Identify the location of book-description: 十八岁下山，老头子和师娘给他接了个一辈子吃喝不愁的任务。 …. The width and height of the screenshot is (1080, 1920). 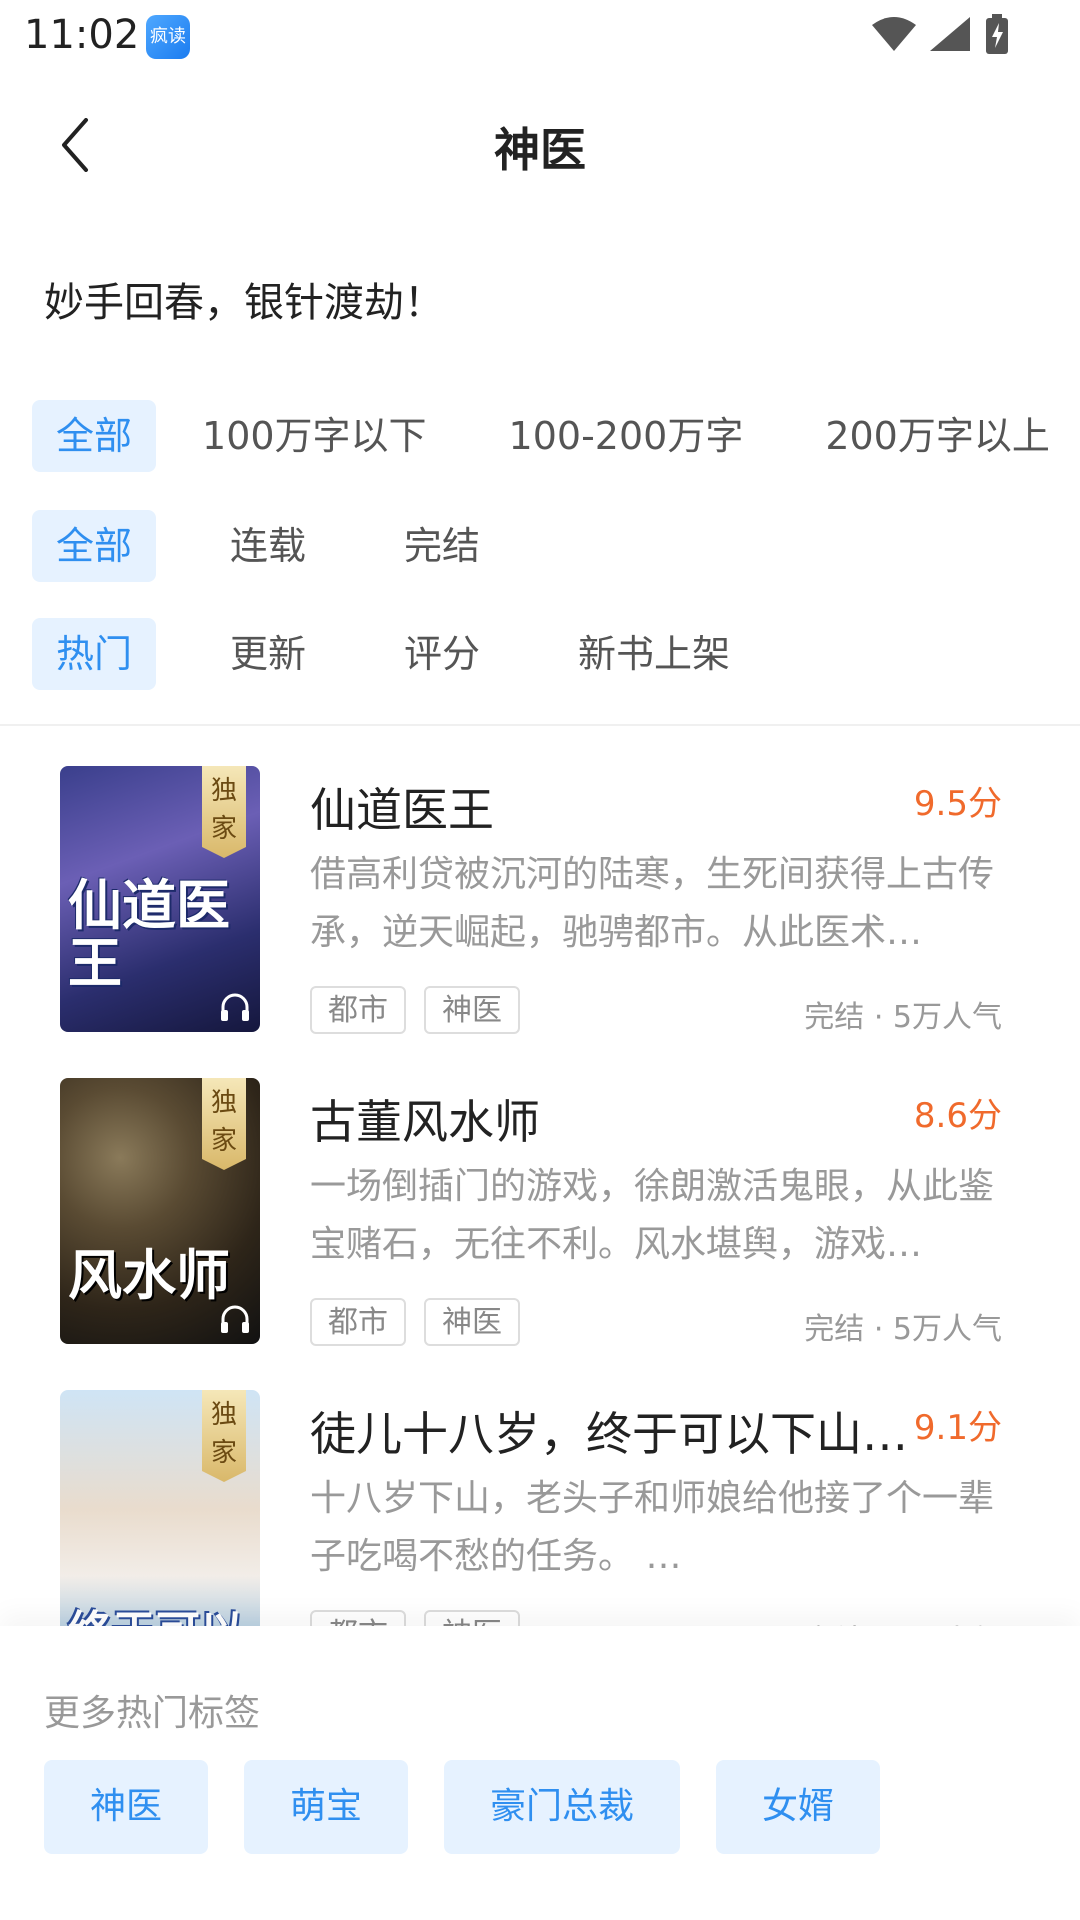
(652, 1527).